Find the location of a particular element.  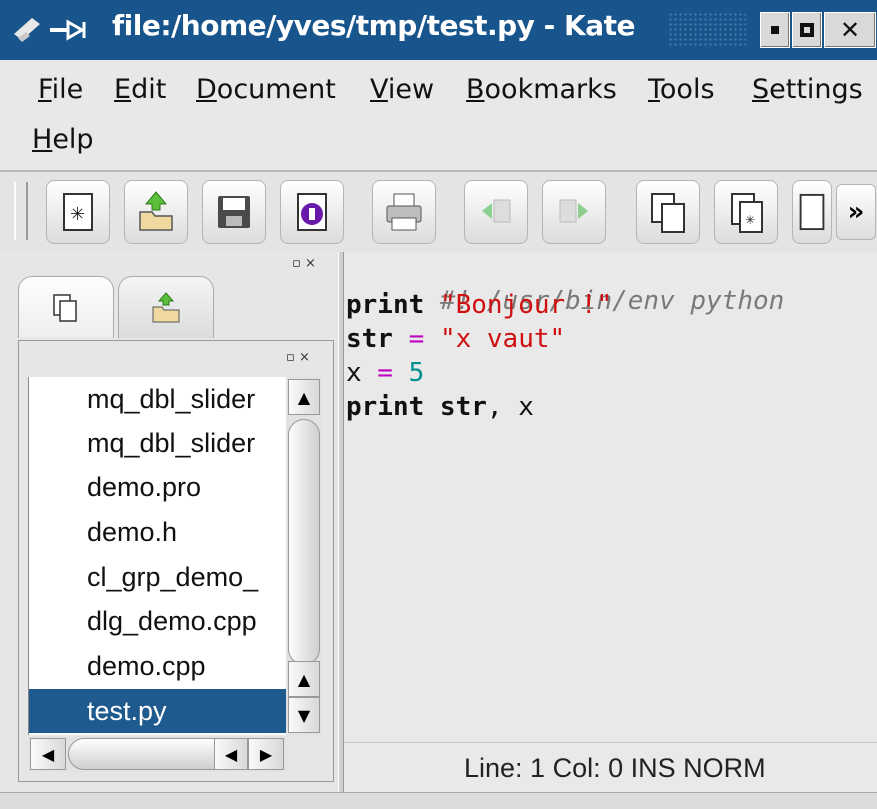

minimize-button is located at coordinates (775, 30).